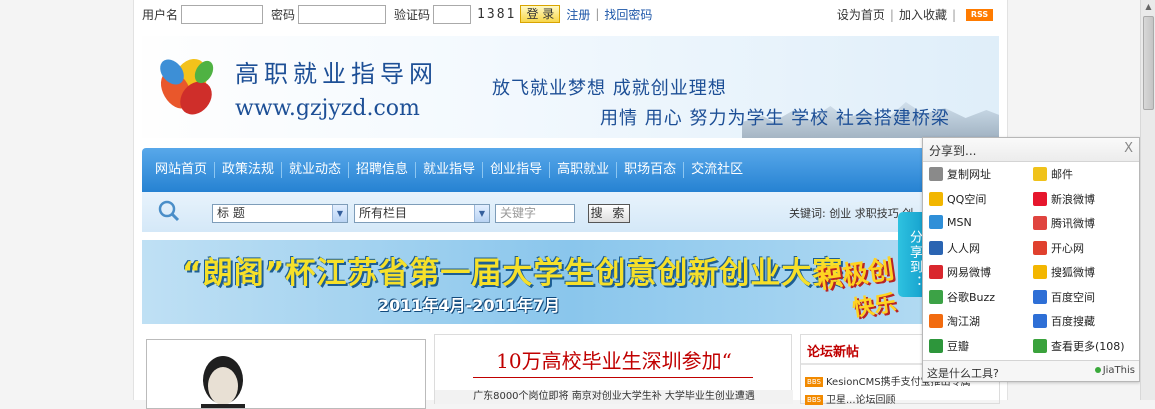 This screenshot has width=1155, height=409. What do you see at coordinates (609, 213) in the screenshot?
I see `search-button: 搜 索` at bounding box center [609, 213].